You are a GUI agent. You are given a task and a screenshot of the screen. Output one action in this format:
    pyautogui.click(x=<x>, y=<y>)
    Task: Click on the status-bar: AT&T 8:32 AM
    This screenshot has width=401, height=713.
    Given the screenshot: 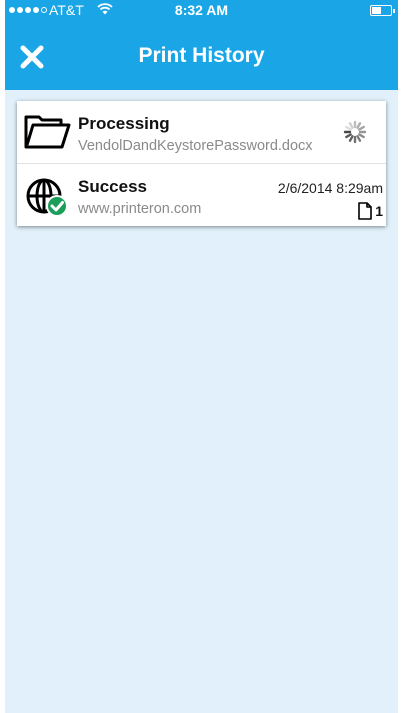 What is the action you would take?
    pyautogui.click(x=201, y=11)
    